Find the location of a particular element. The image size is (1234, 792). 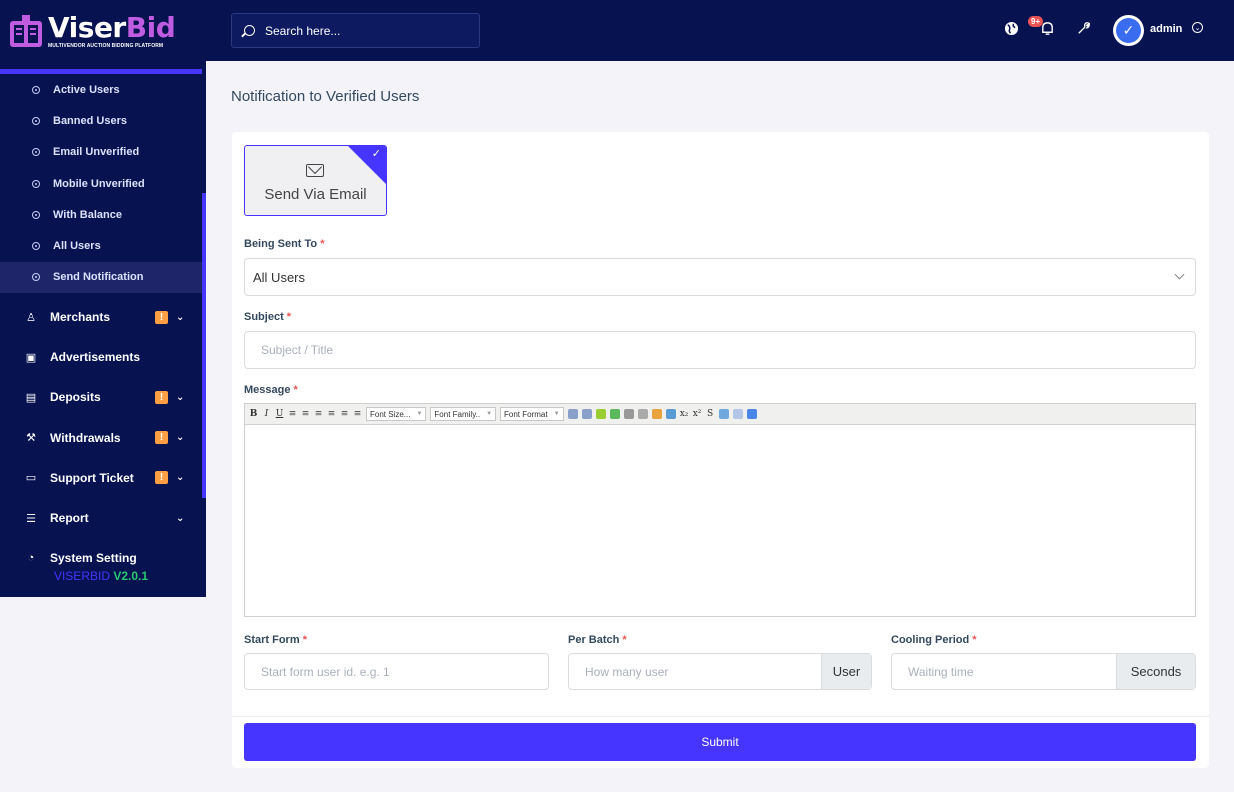

font-family-select: Font Family.. ▼ is located at coordinates (463, 414).